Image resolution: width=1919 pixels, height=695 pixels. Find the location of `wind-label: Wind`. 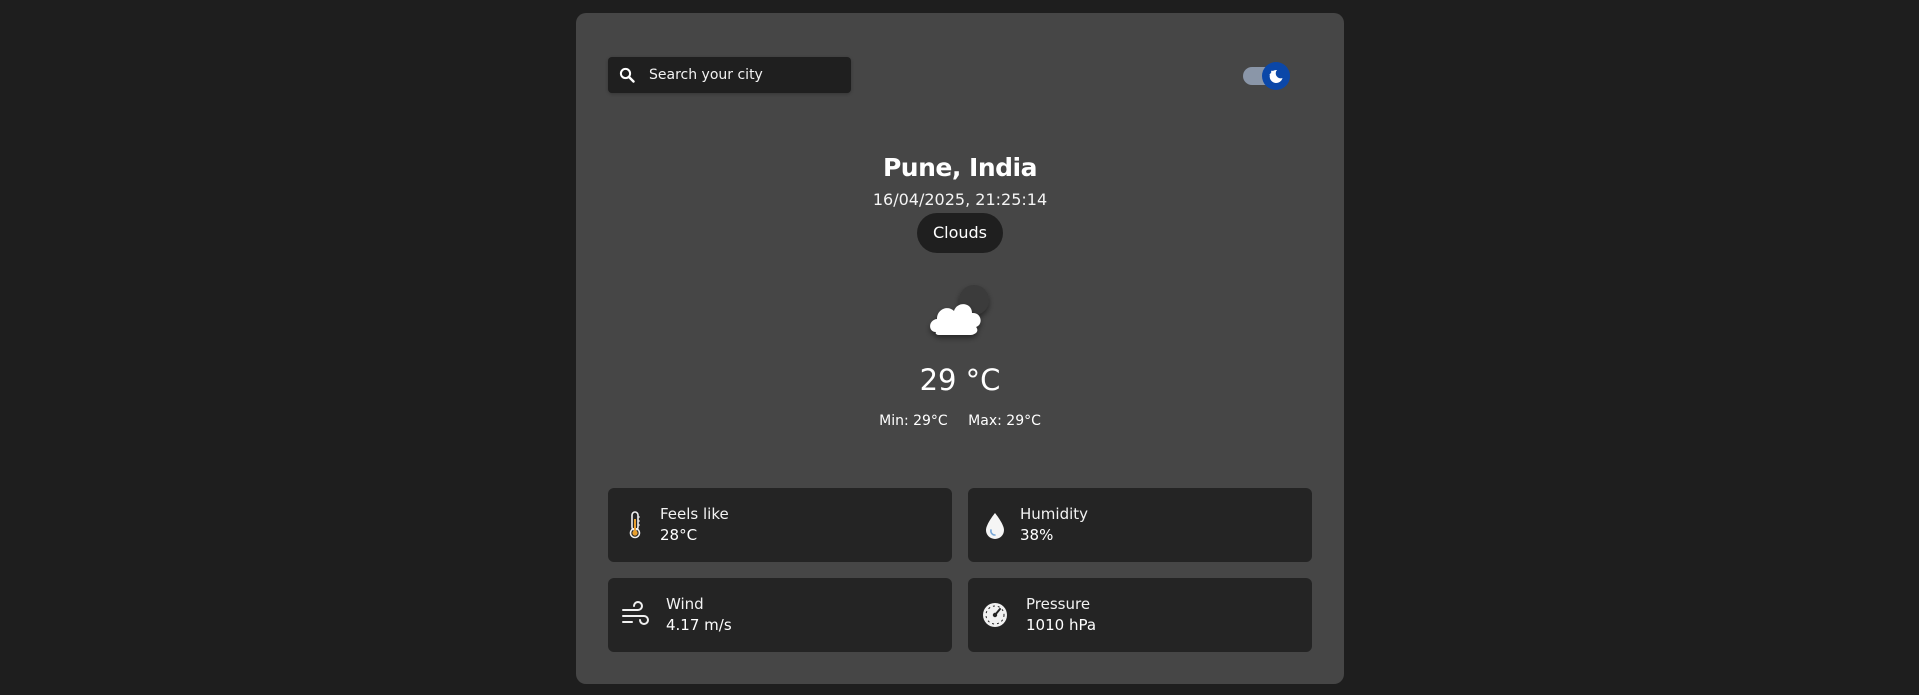

wind-label: Wind is located at coordinates (685, 604).